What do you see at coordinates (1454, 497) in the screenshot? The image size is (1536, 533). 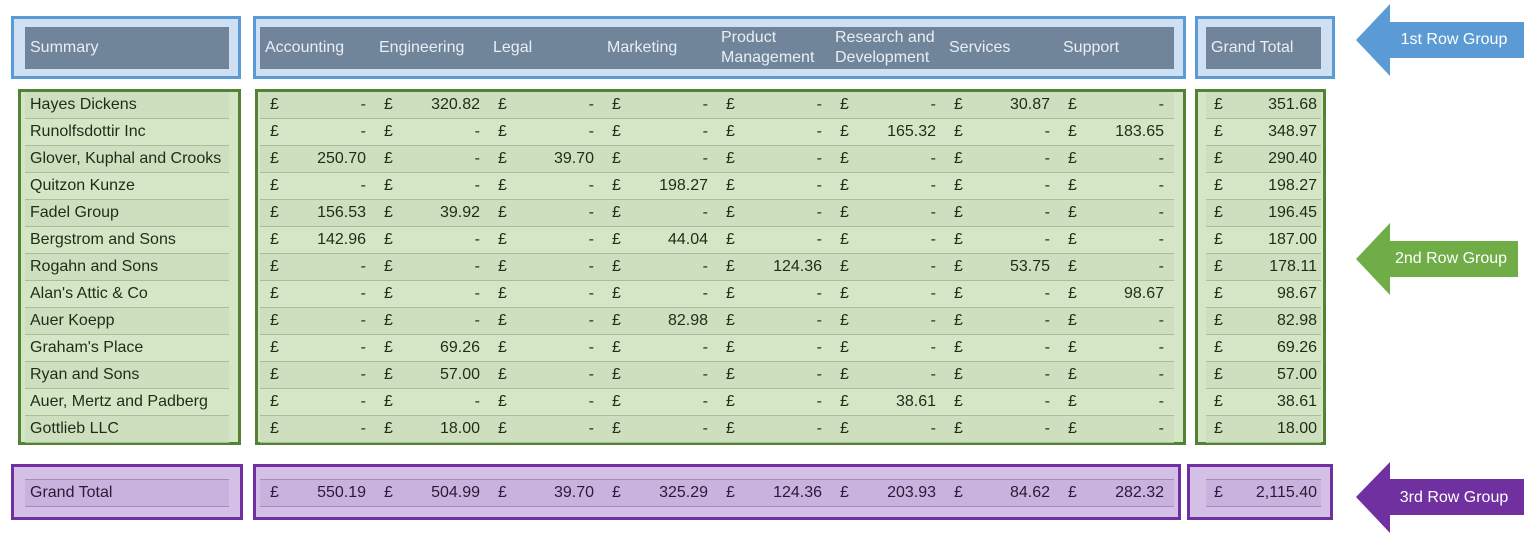 I see `callout-3rd-label: 3rd Row Group` at bounding box center [1454, 497].